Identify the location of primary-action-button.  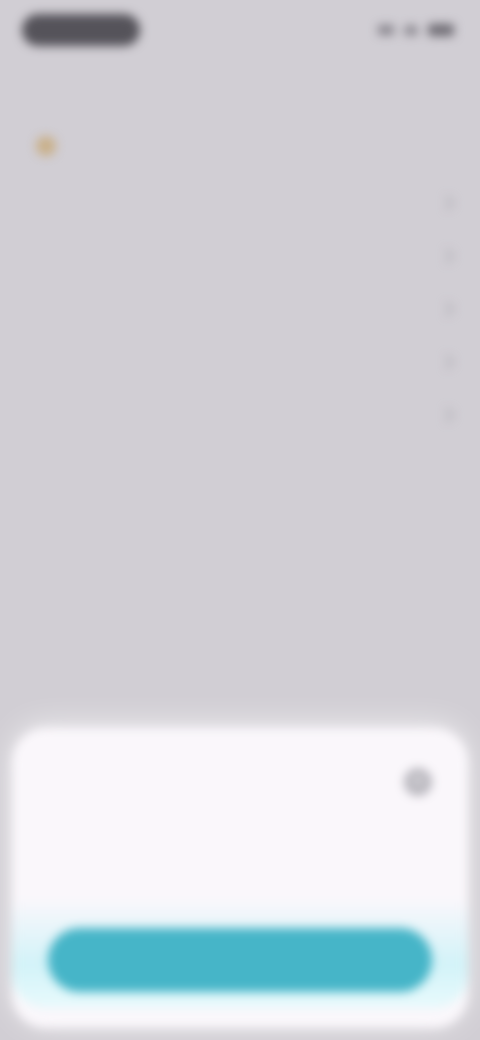
(240, 960).